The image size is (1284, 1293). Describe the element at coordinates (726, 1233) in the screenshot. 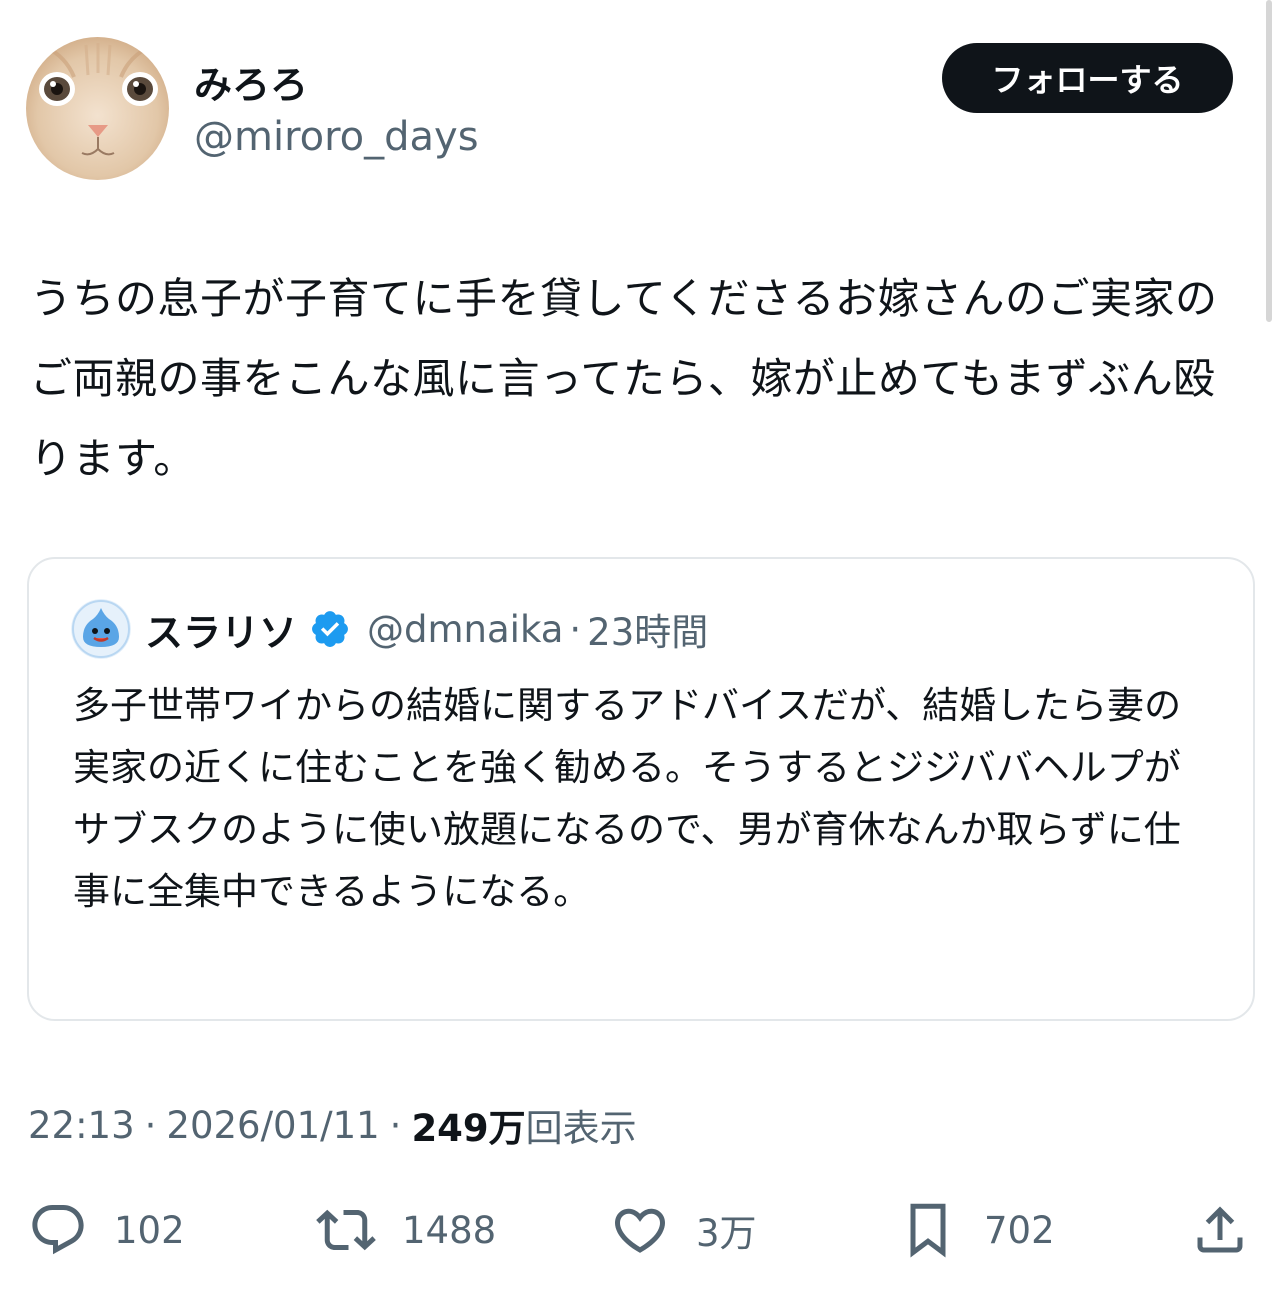

I see `like-count: 3万` at that location.